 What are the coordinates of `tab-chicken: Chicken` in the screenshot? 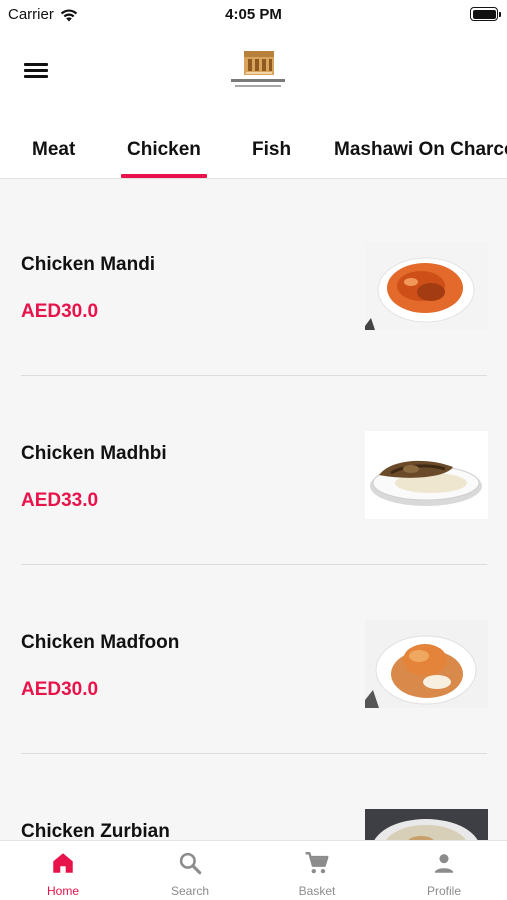 It's located at (164, 149).